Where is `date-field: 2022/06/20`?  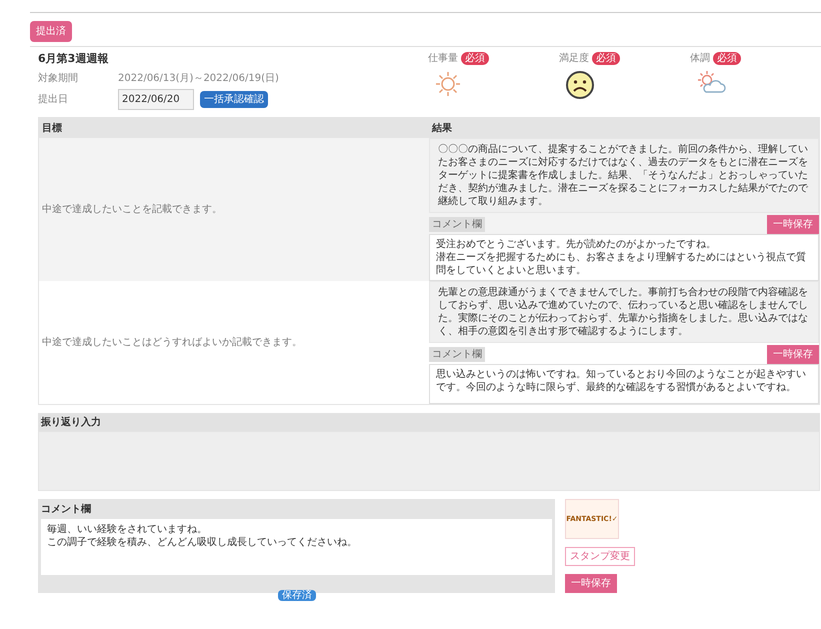
date-field: 2022/06/20 is located at coordinates (156, 99).